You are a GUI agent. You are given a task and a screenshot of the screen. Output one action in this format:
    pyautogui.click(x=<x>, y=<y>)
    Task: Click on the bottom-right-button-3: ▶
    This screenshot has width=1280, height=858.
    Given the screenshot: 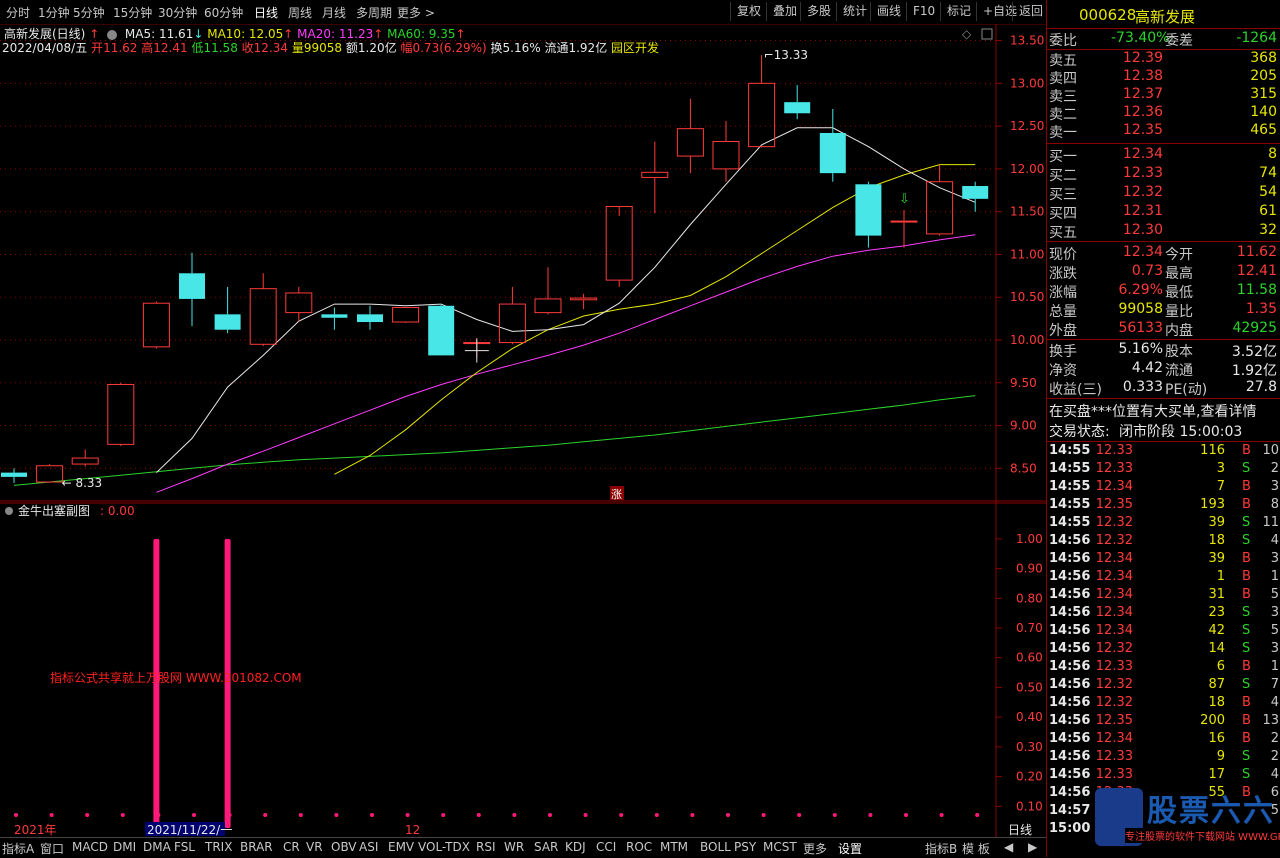 What is the action you would take?
    pyautogui.click(x=1032, y=847)
    